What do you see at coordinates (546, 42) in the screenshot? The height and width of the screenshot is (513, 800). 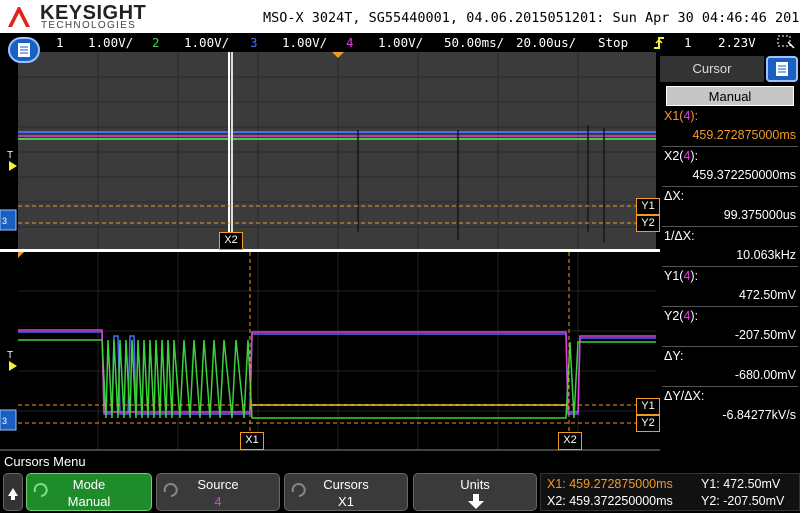 I see `zoom-timebase: 20.00us/` at bounding box center [546, 42].